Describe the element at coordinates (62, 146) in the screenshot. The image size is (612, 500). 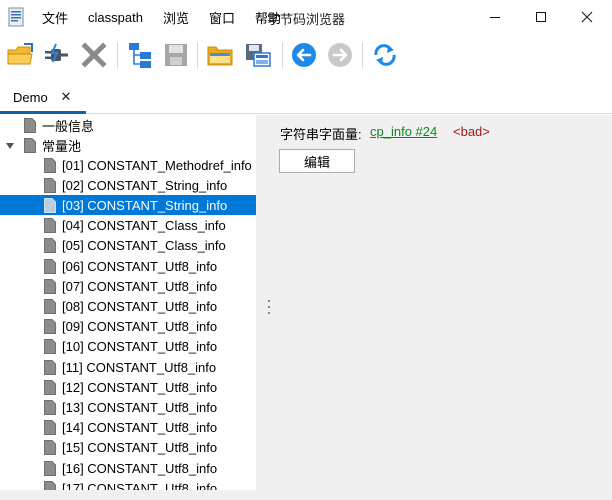
I see `tree-item-label: 常量池` at that location.